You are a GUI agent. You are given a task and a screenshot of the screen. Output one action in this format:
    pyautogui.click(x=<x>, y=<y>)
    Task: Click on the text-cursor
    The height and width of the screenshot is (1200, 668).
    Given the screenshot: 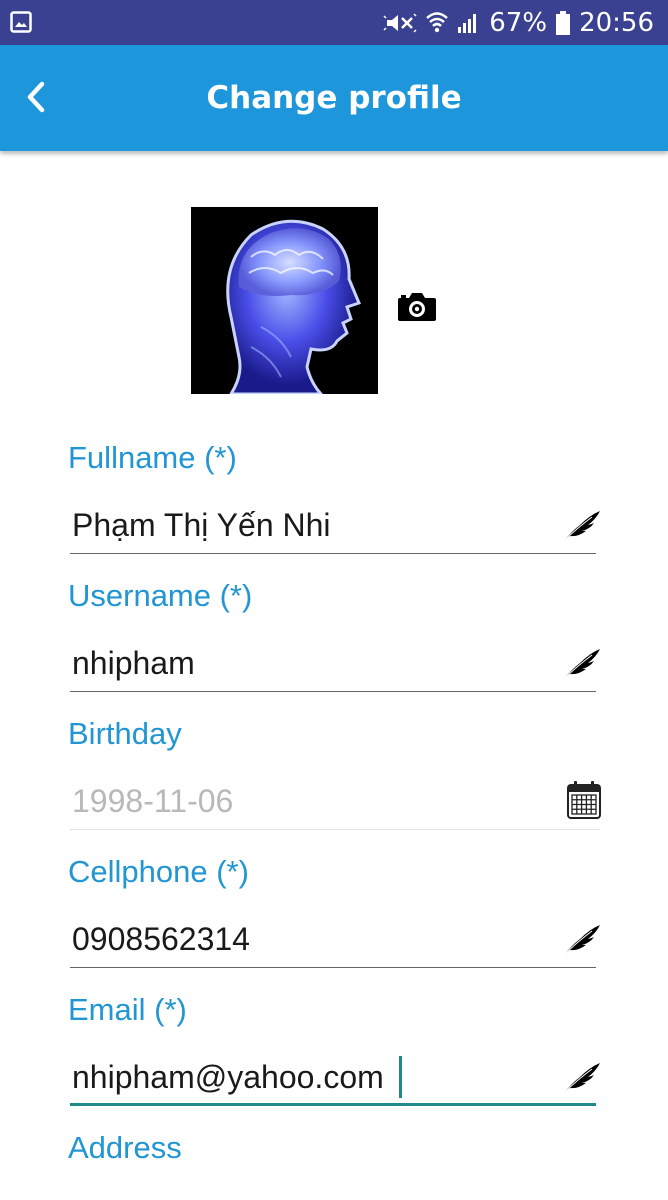 What is the action you would take?
    pyautogui.click(x=400, y=1077)
    